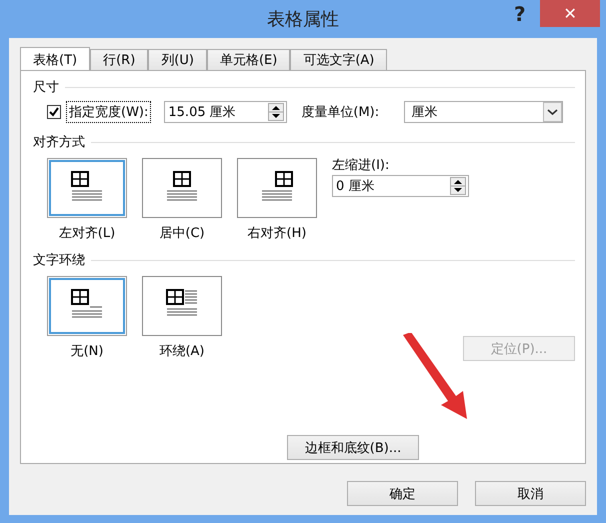  I want to click on unit-dropdown: 厘米, so click(484, 112).